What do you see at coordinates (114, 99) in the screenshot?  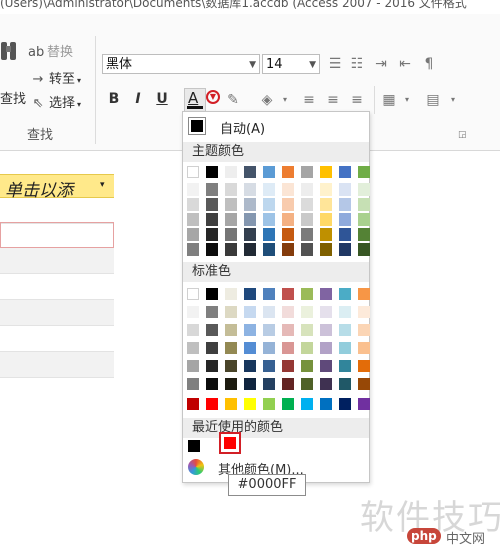 I see `bold-button: B` at bounding box center [114, 99].